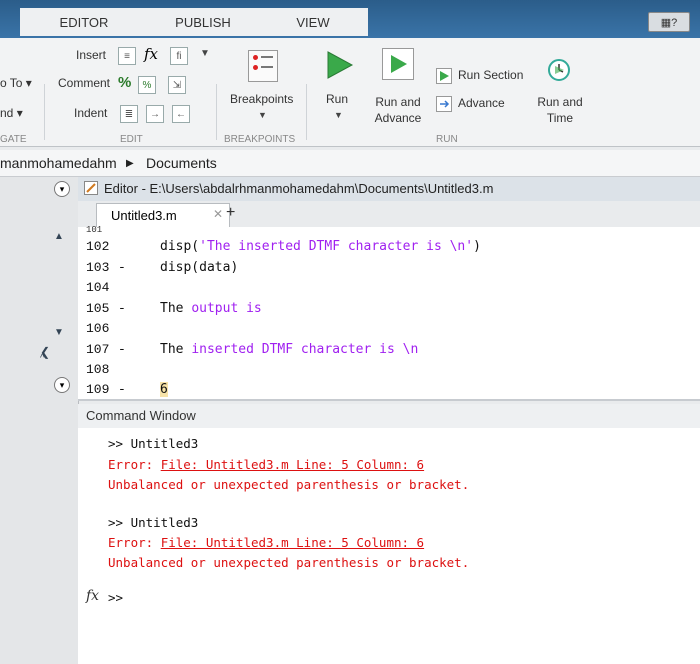 Image resolution: width=700 pixels, height=664 pixels. What do you see at coordinates (181, 114) in the screenshot?
I see `decrease-indent-icon: ←` at bounding box center [181, 114].